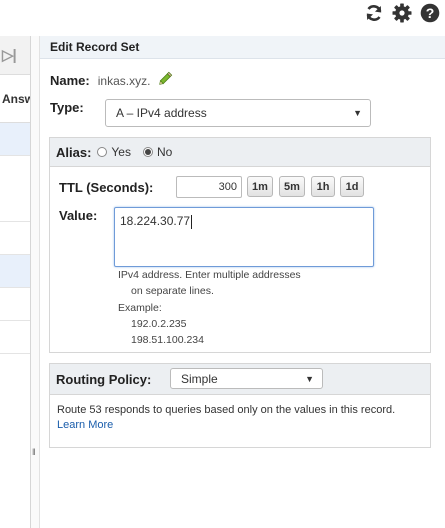 Image resolution: width=445 pixels, height=528 pixels. Describe the element at coordinates (164, 152) in the screenshot. I see `alias-no-label: No` at that location.